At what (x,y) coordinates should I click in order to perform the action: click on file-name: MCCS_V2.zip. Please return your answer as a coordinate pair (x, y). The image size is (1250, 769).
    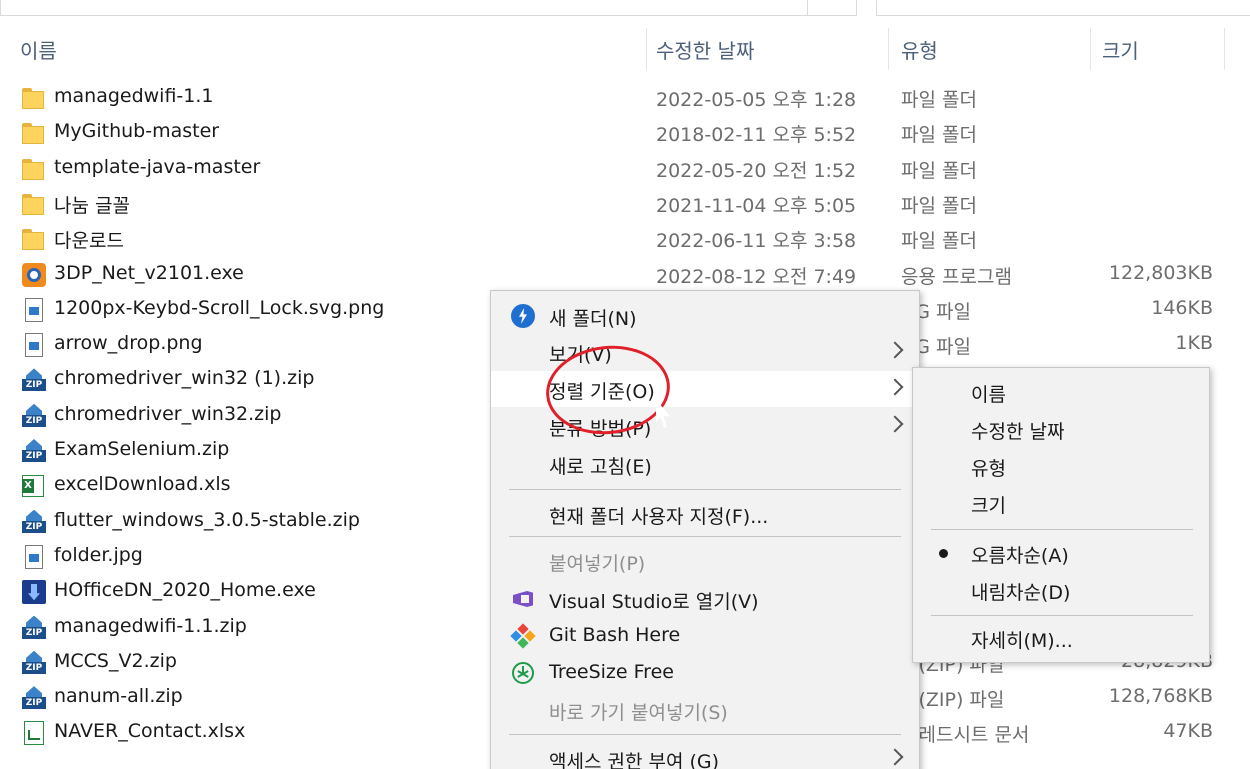
    Looking at the image, I should click on (115, 660).